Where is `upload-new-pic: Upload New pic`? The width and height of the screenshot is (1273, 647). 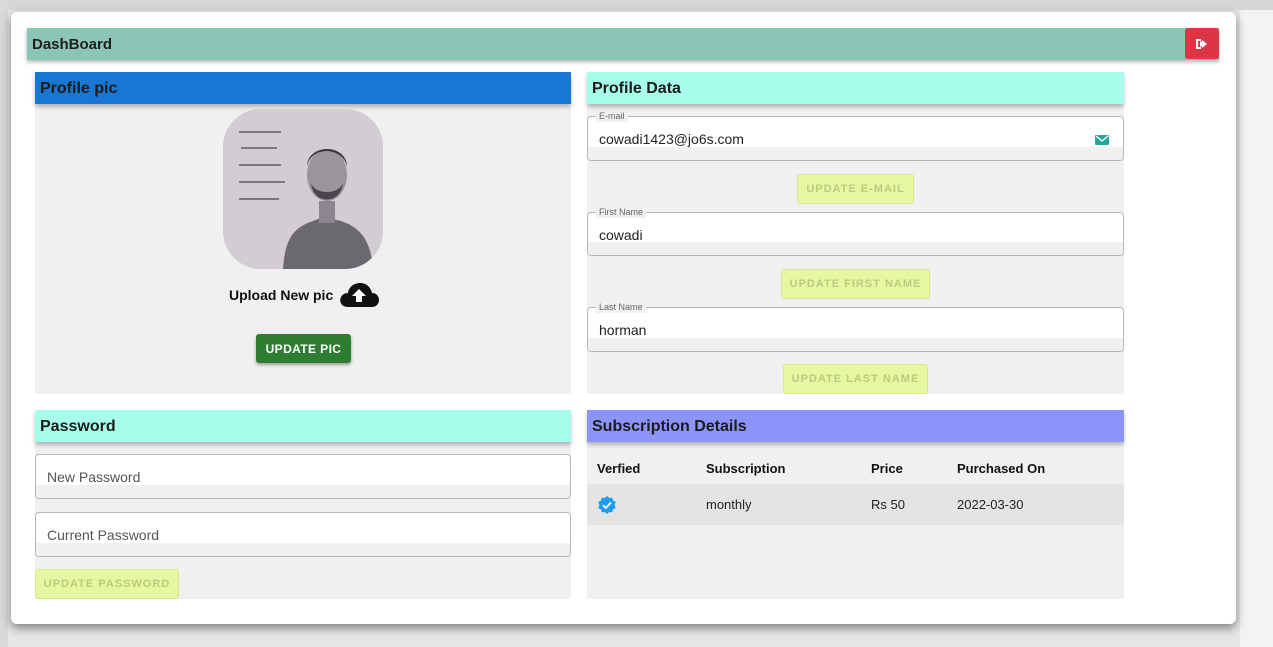
upload-new-pic: Upload New pic is located at coordinates (304, 295).